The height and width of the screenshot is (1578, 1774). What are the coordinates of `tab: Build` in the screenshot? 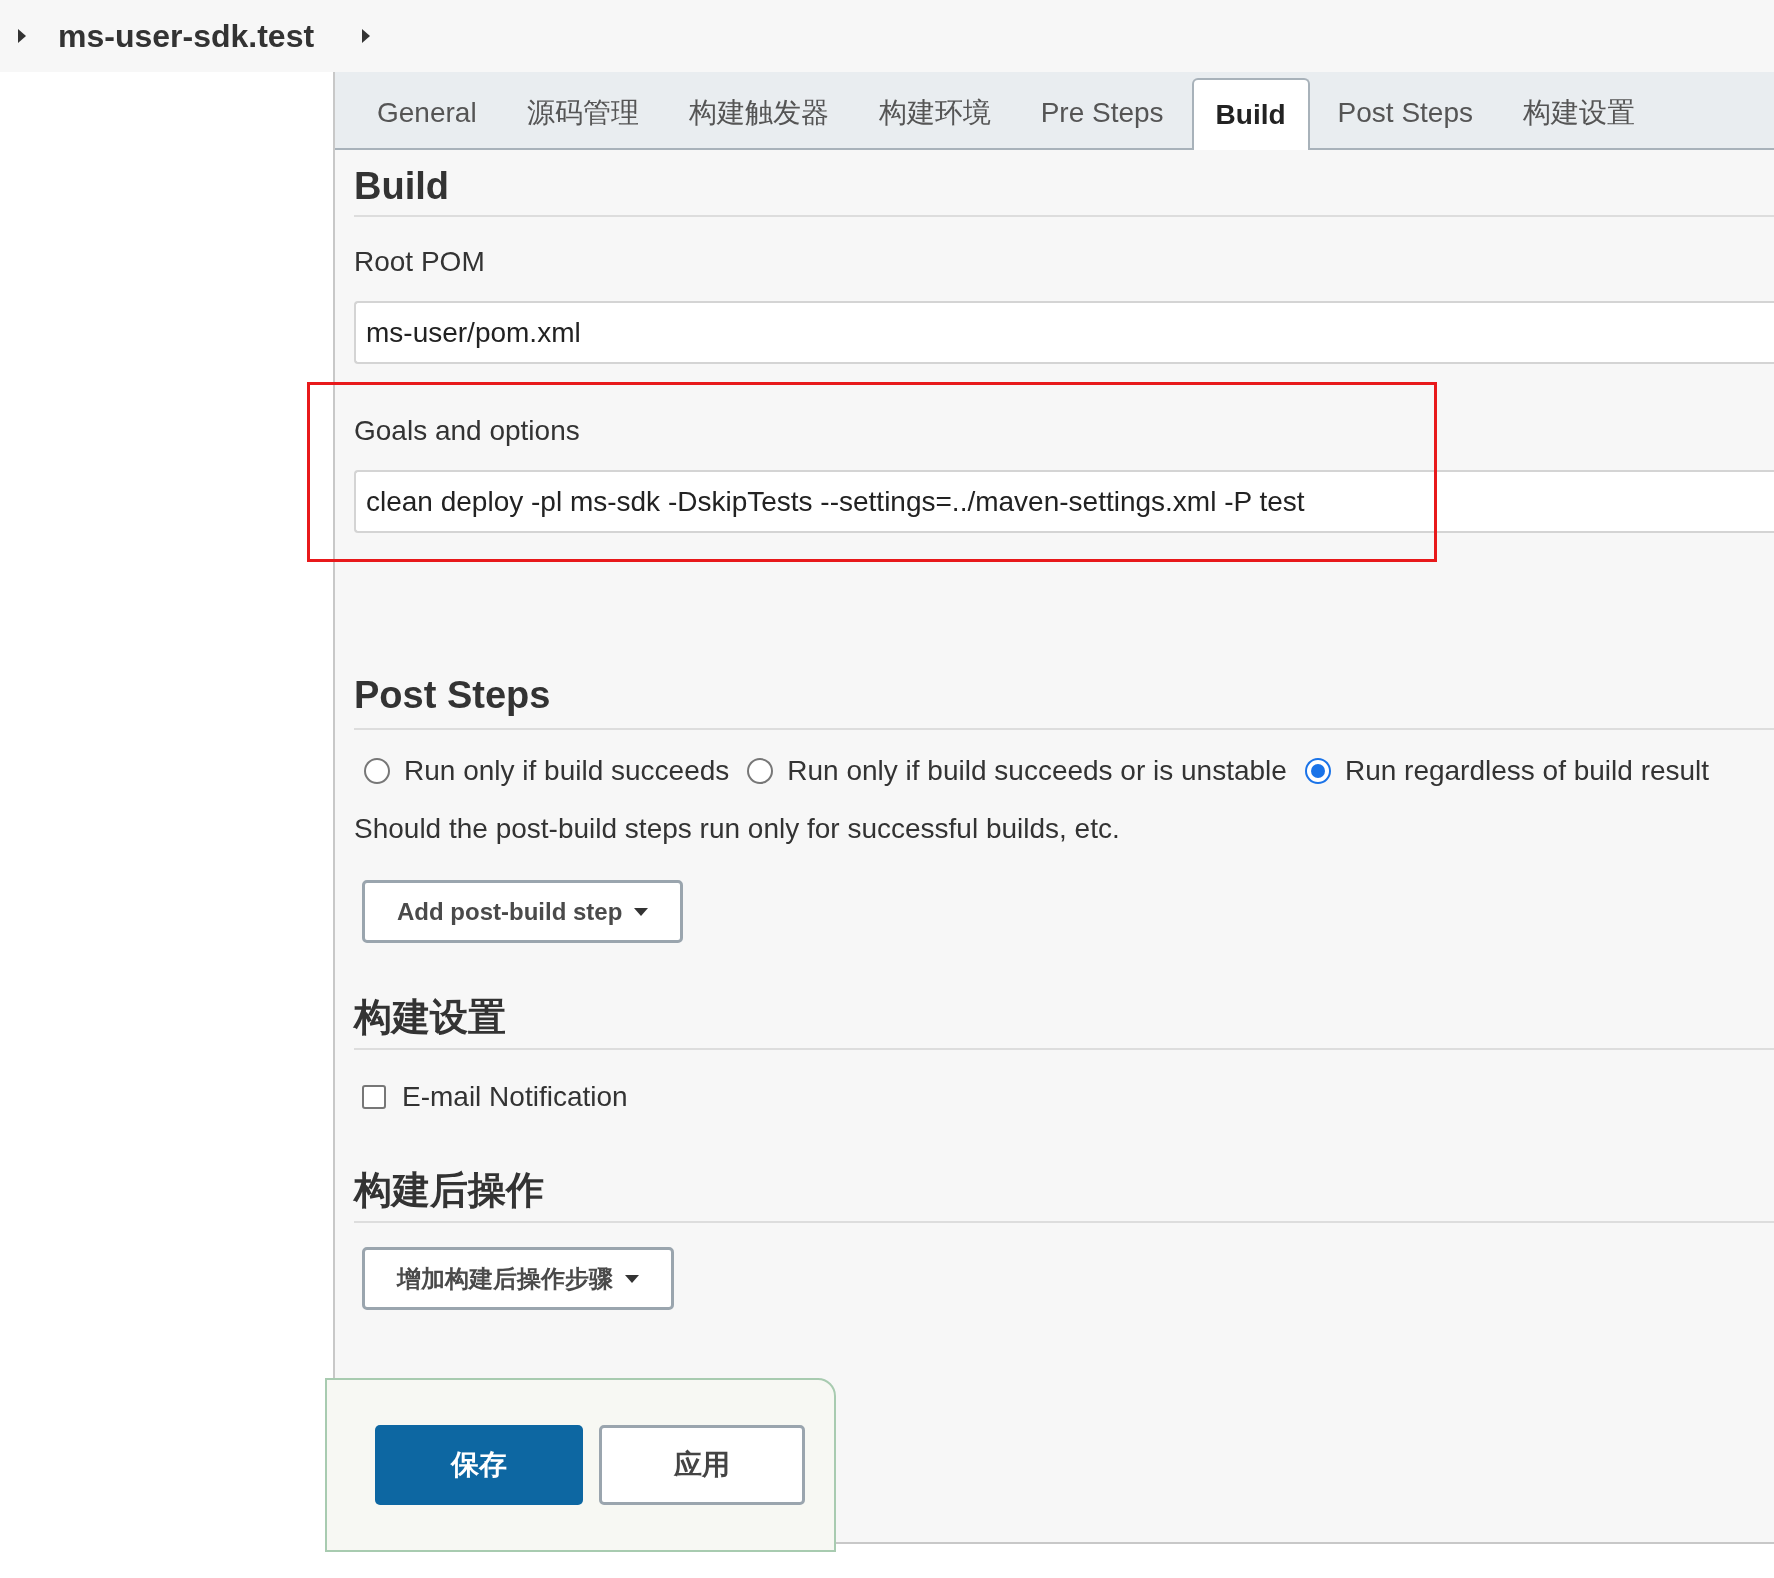 It's located at (1250, 114).